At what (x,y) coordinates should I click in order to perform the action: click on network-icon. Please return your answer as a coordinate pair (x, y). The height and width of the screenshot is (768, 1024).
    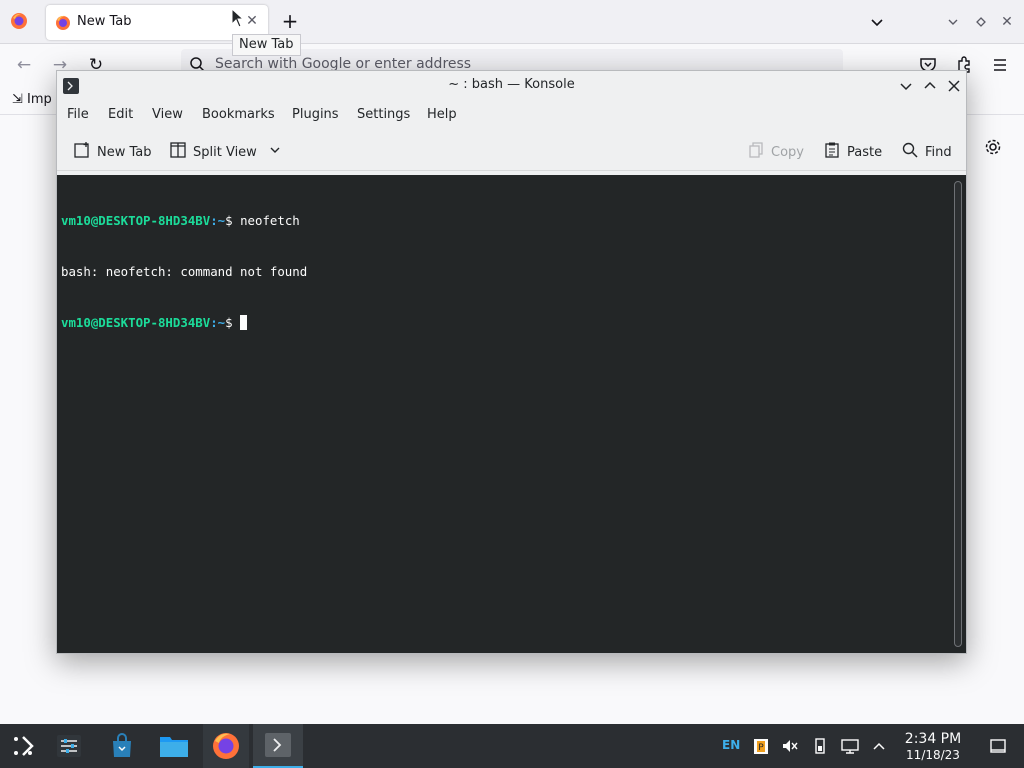
    Looking at the image, I should click on (850, 746).